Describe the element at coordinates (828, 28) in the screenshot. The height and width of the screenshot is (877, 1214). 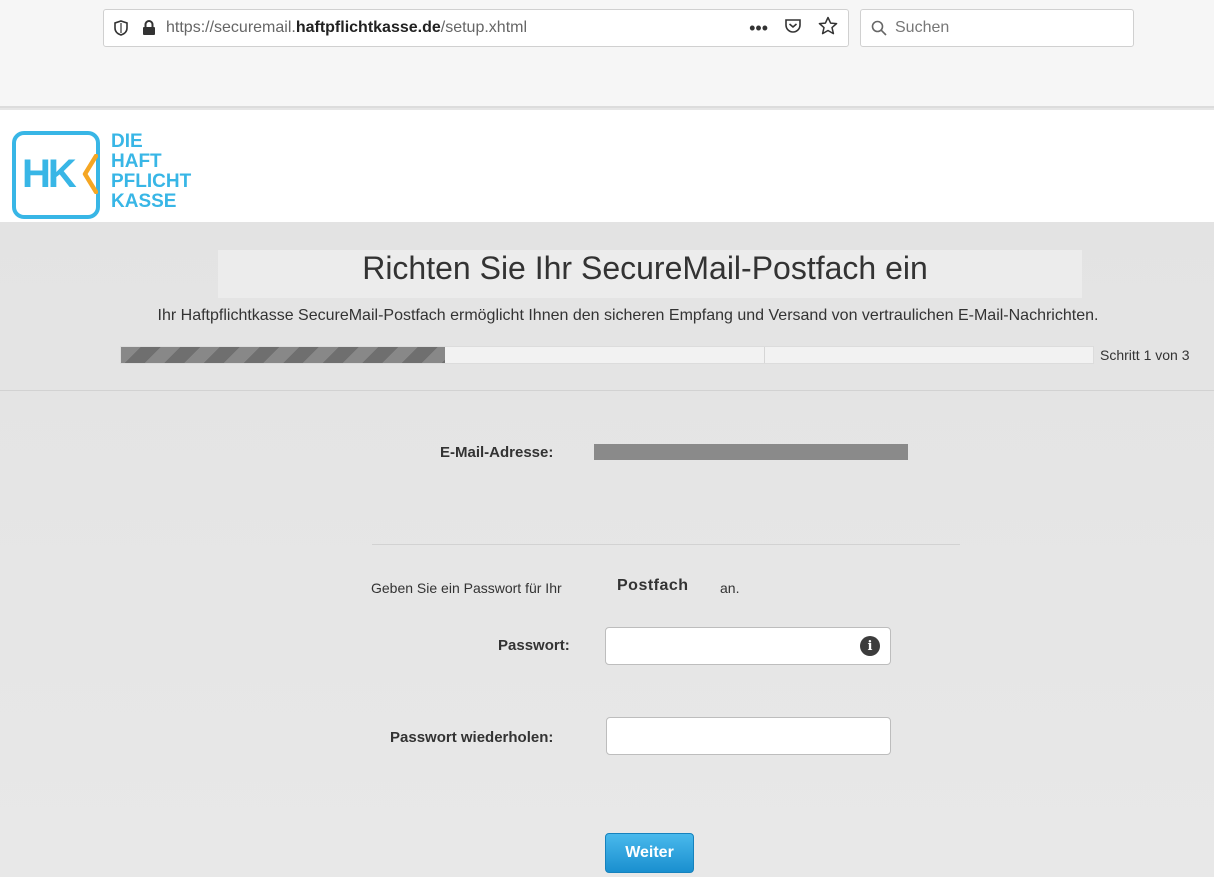
I see `bookmark-star-icon` at that location.